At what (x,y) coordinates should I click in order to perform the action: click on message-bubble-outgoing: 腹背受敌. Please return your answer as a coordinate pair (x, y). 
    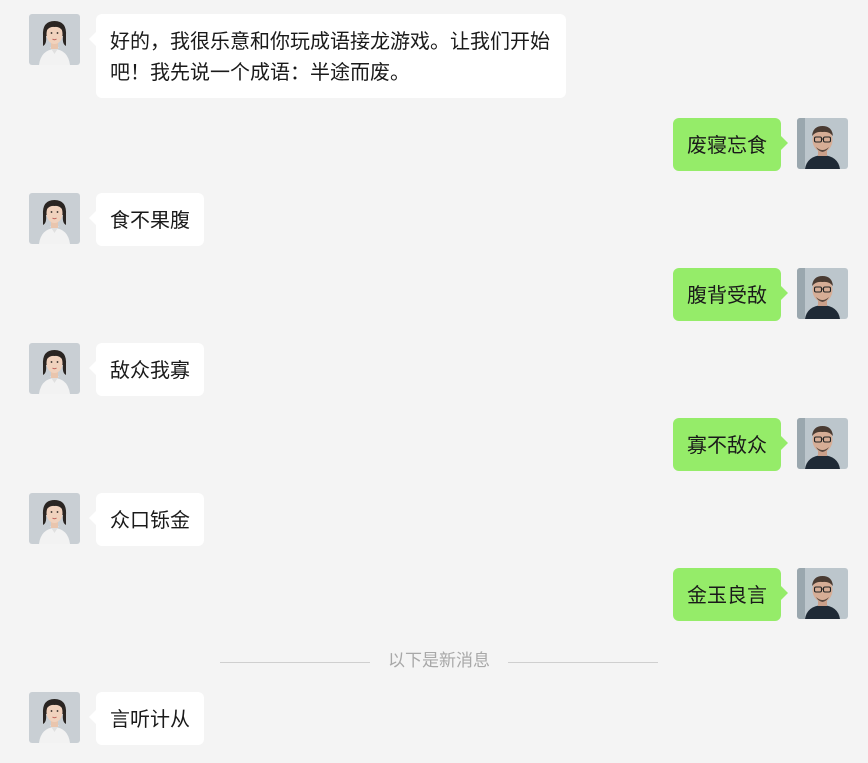
    Looking at the image, I should click on (730, 294).